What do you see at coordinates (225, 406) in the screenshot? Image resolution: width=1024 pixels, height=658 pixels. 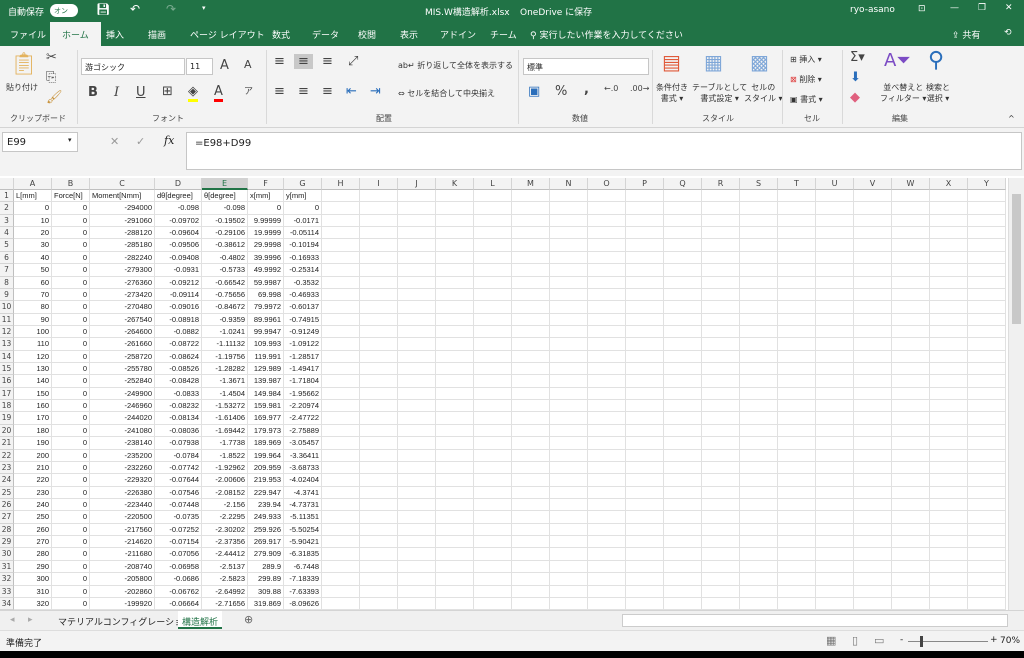 I see `cell: -1.53272` at bounding box center [225, 406].